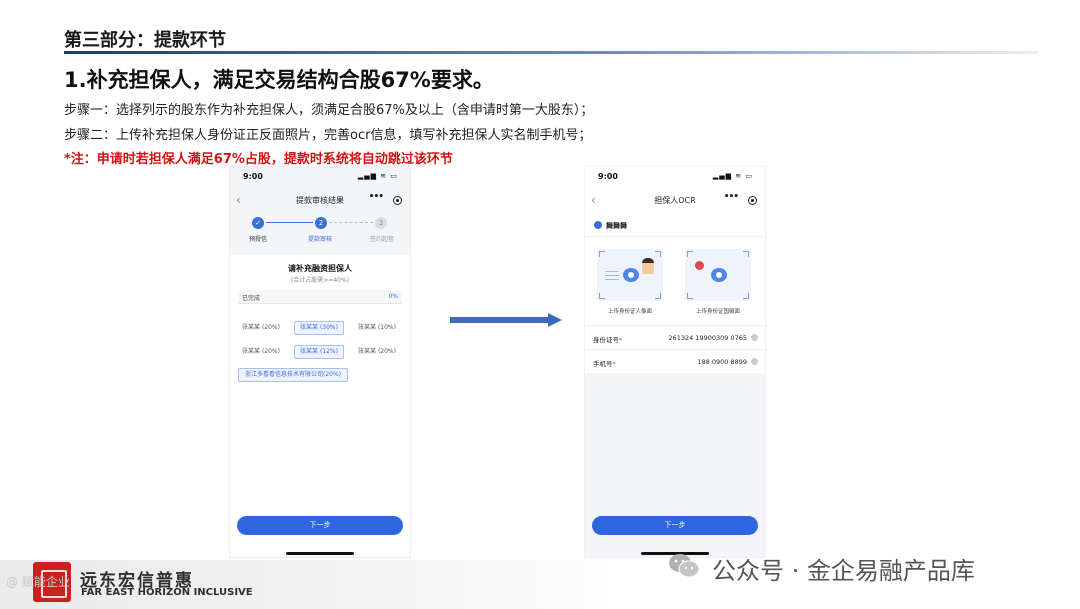 The width and height of the screenshot is (1080, 609). Describe the element at coordinates (320, 280) in the screenshot. I see `card-subtitle: (合计占股需>=40%)` at that location.